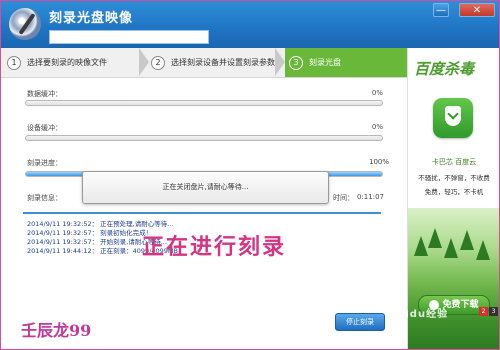 The height and width of the screenshot is (350, 500). I want to click on title-bar: 刻录光盘映像 — ✕, so click(250, 24).